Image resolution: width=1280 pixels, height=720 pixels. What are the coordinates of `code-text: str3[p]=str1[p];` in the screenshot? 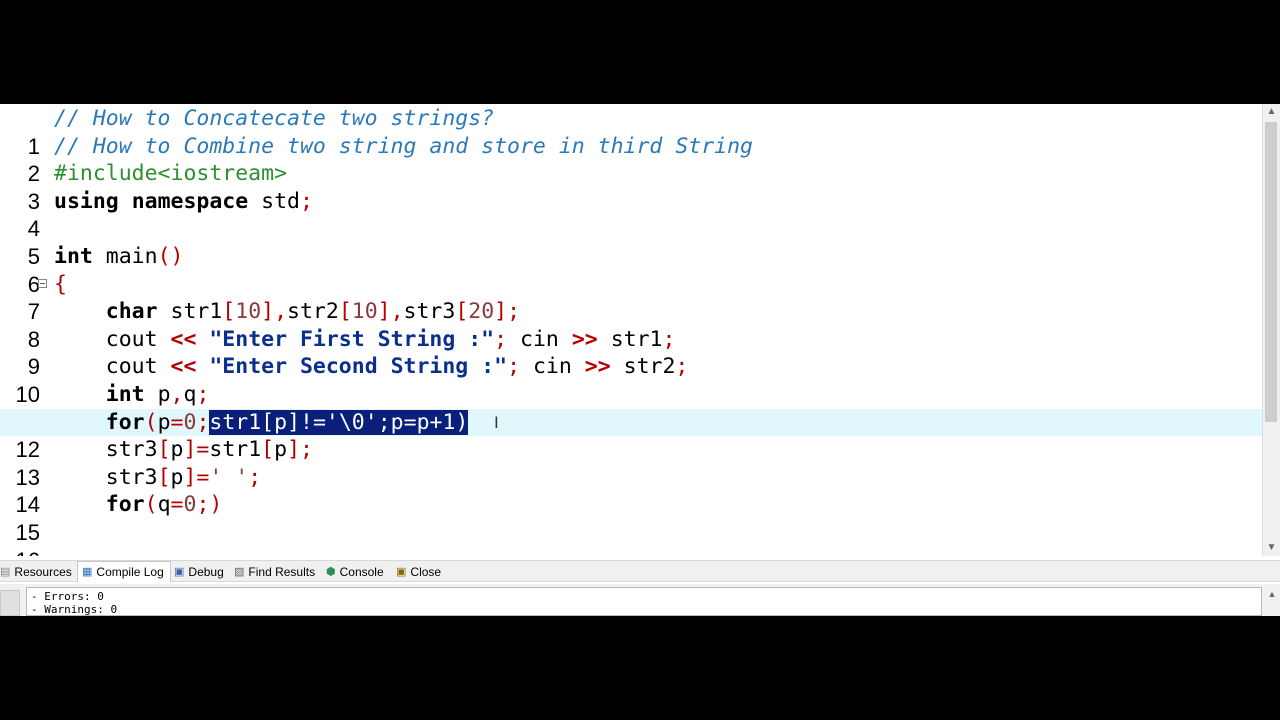 It's located at (209, 450).